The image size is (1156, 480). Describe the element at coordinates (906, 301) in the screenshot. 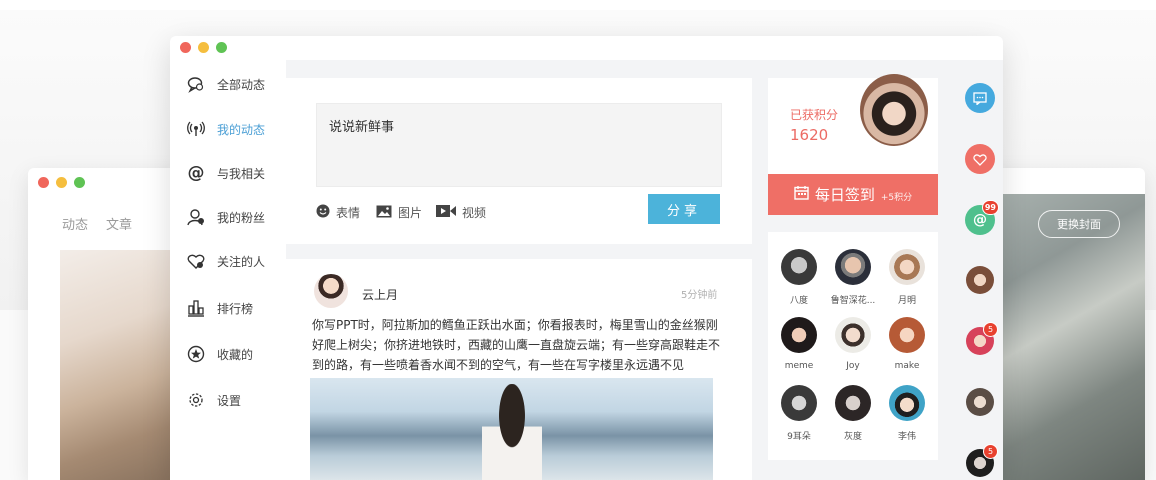

I see `friend-name: 月明` at that location.